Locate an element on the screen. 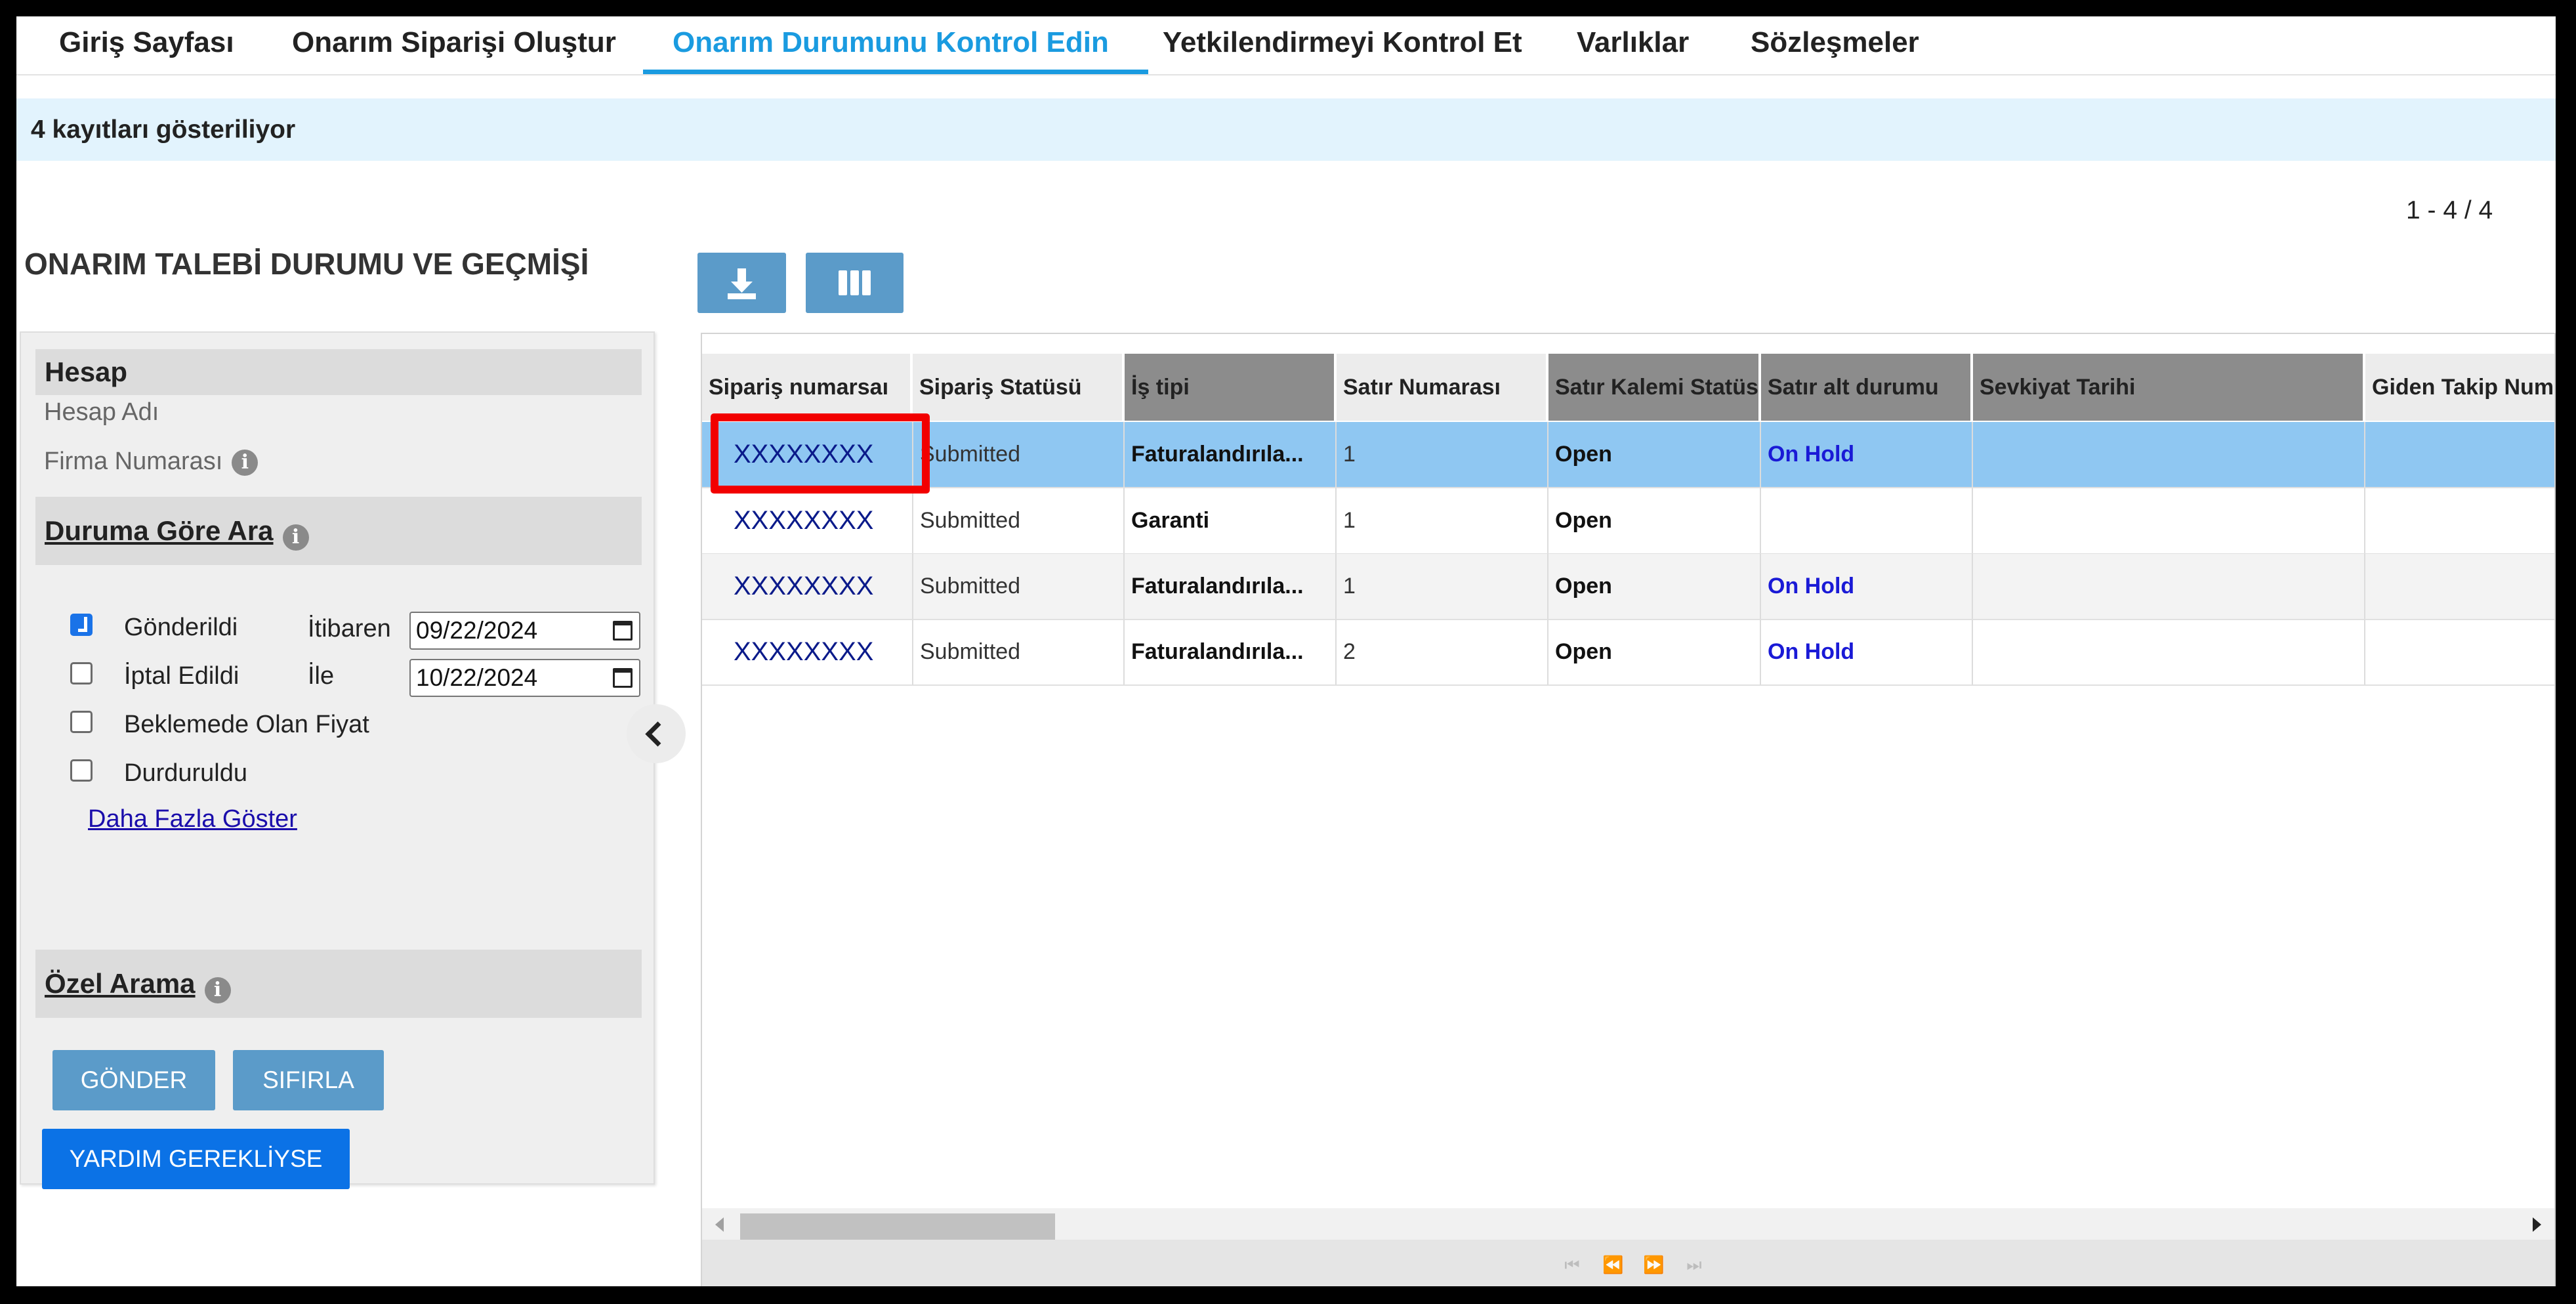  column-header-line-sub-status: Satır alt durumu is located at coordinates (1867, 387).